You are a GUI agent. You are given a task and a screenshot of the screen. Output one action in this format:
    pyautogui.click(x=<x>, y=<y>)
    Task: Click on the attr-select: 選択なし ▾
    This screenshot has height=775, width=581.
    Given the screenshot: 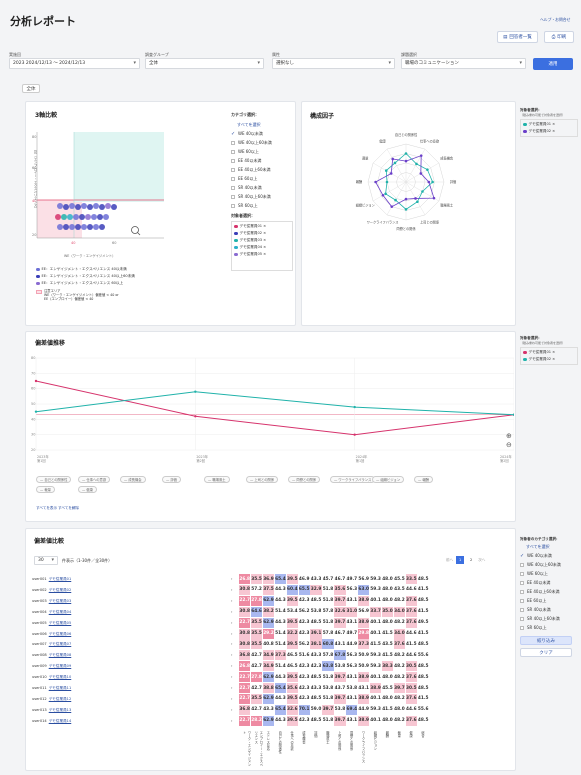 What is the action you would take?
    pyautogui.click(x=333, y=63)
    